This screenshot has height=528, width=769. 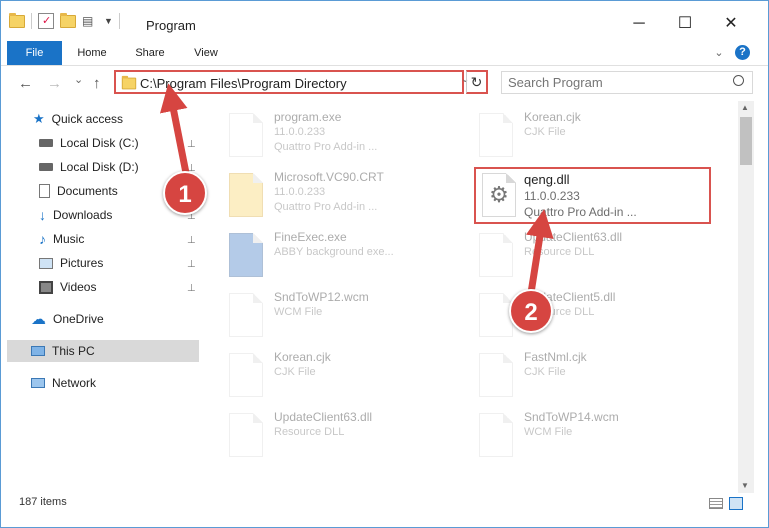 What do you see at coordinates (39, 118) in the screenshot?
I see `star-icon: ★` at bounding box center [39, 118].